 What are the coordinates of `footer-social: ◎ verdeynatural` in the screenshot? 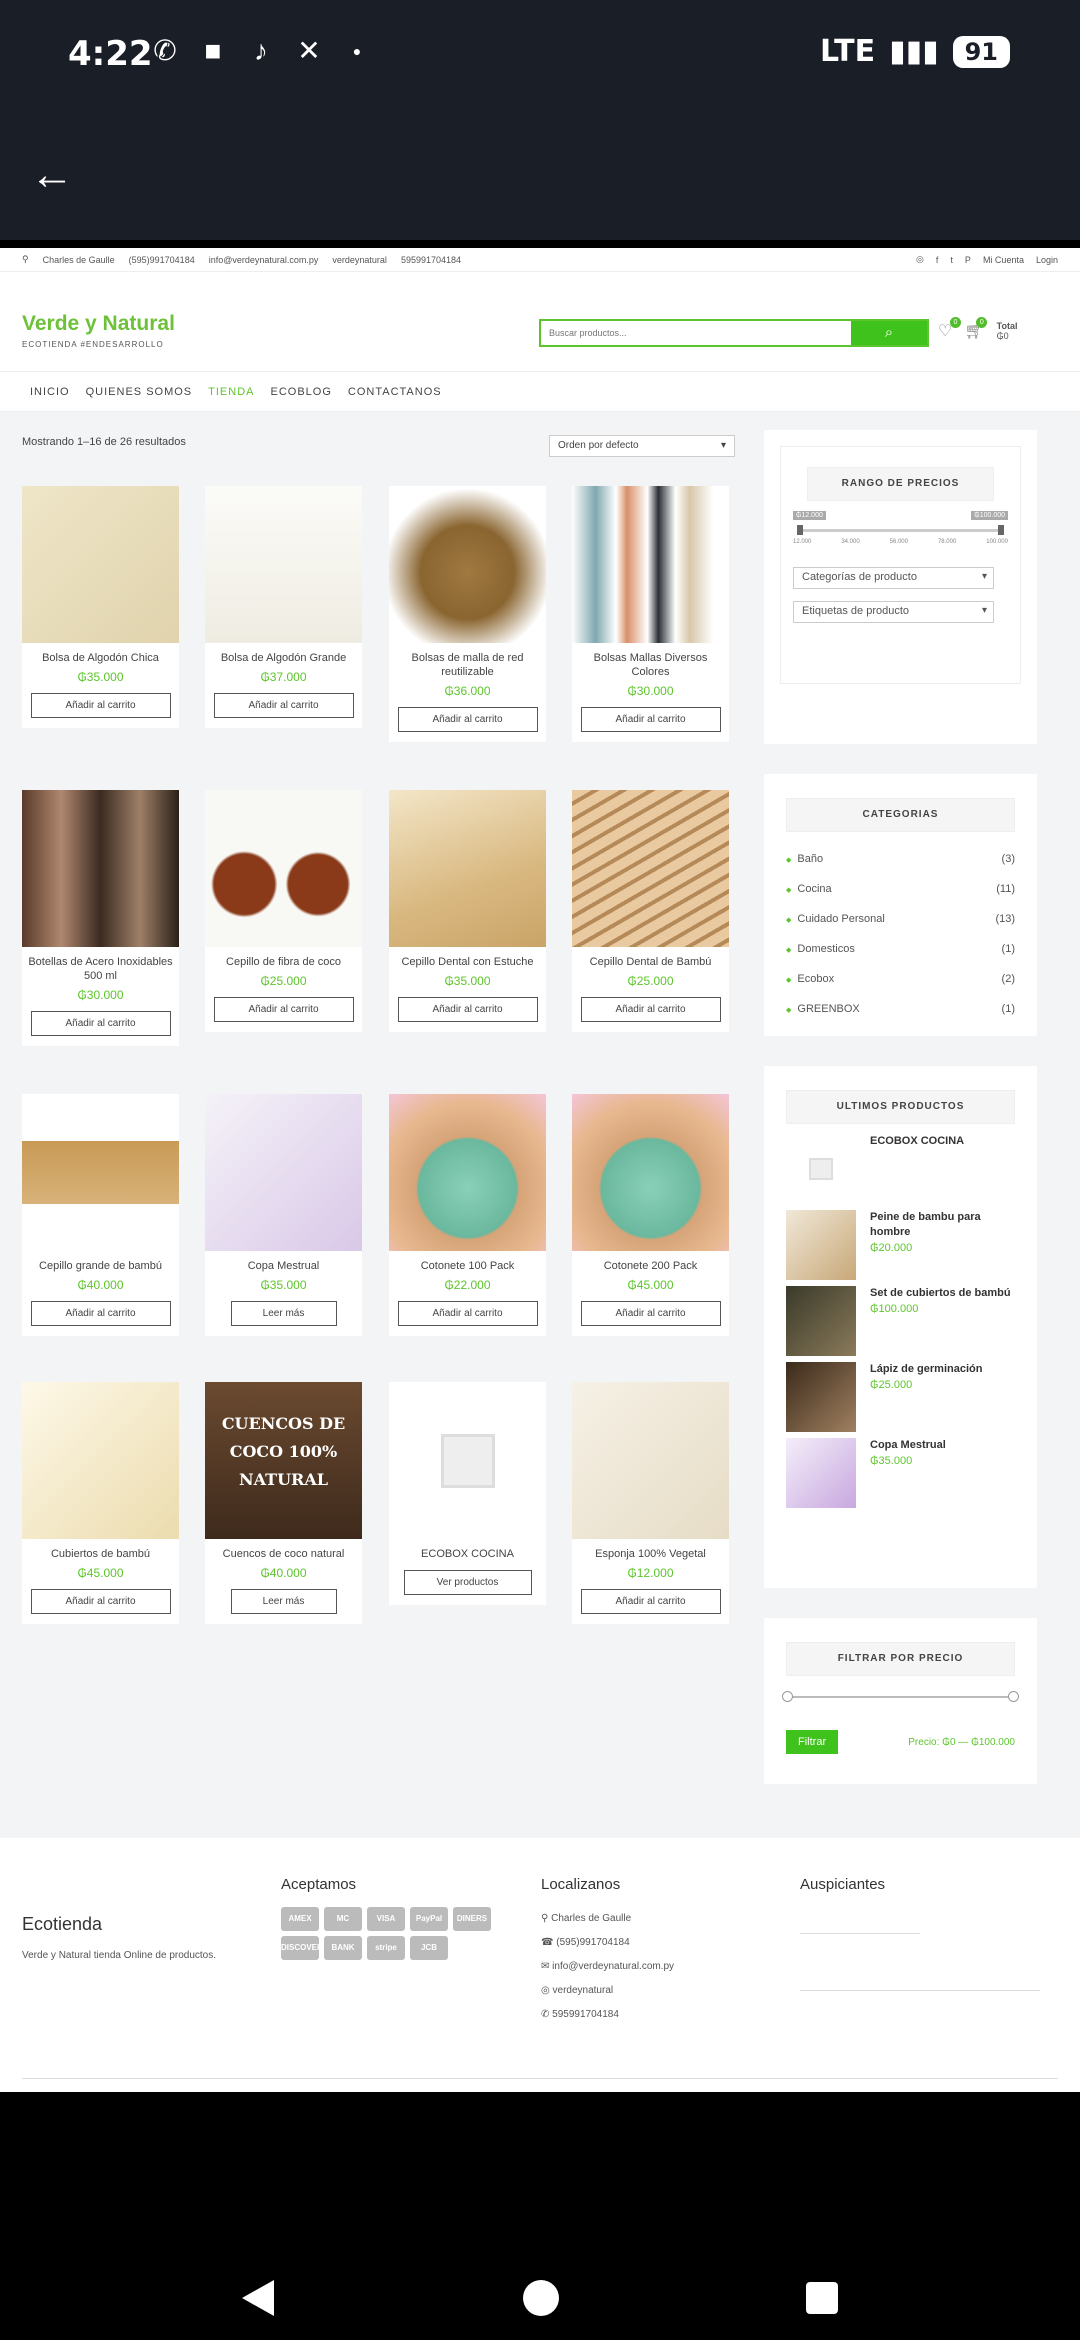 It's located at (656, 1991).